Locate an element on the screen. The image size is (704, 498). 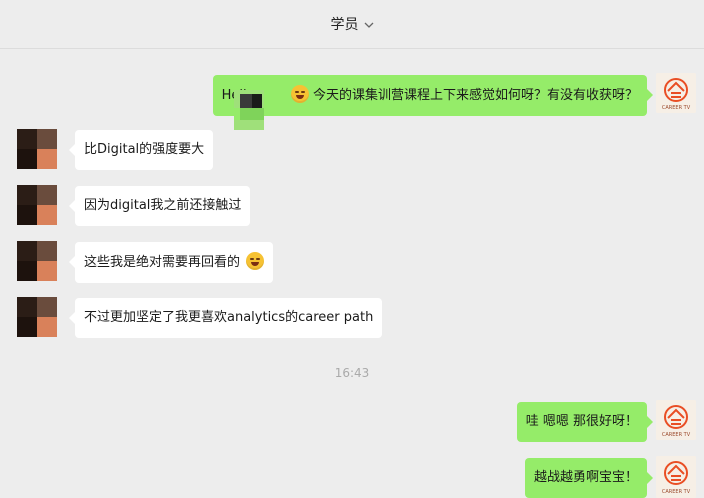
message-text: 不过更加坚定了我更喜欢analytics的career path is located at coordinates (229, 317).